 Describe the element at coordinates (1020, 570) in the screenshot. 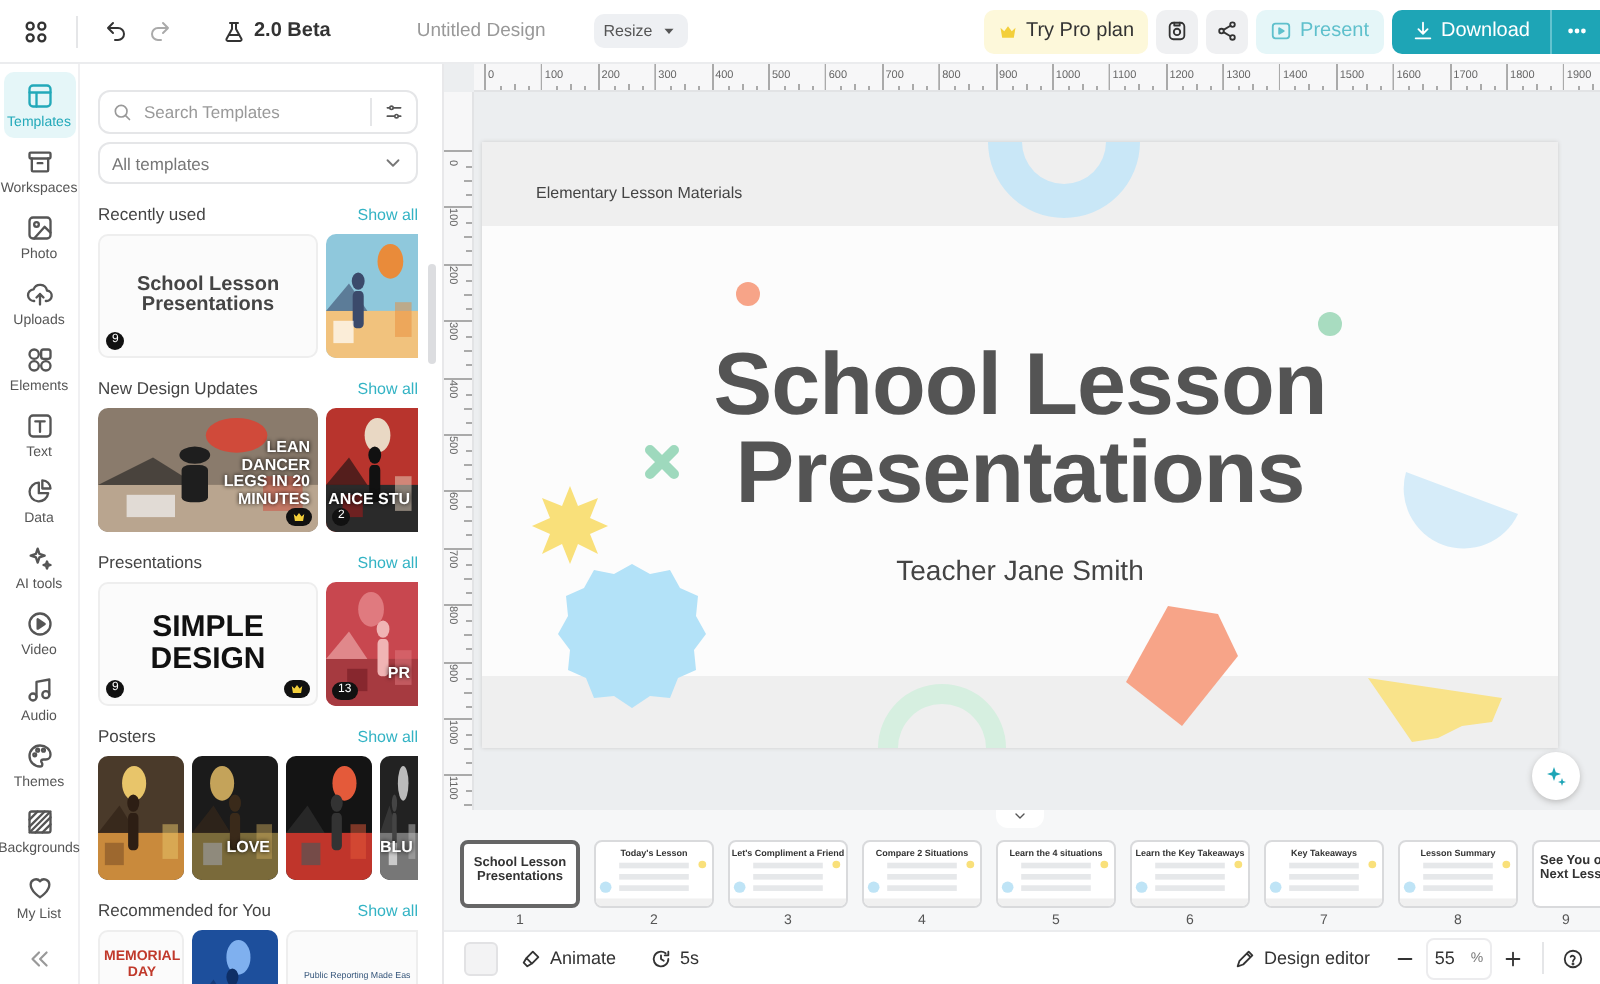

I see `slide-subtitle: Teacher Jane Smith` at that location.